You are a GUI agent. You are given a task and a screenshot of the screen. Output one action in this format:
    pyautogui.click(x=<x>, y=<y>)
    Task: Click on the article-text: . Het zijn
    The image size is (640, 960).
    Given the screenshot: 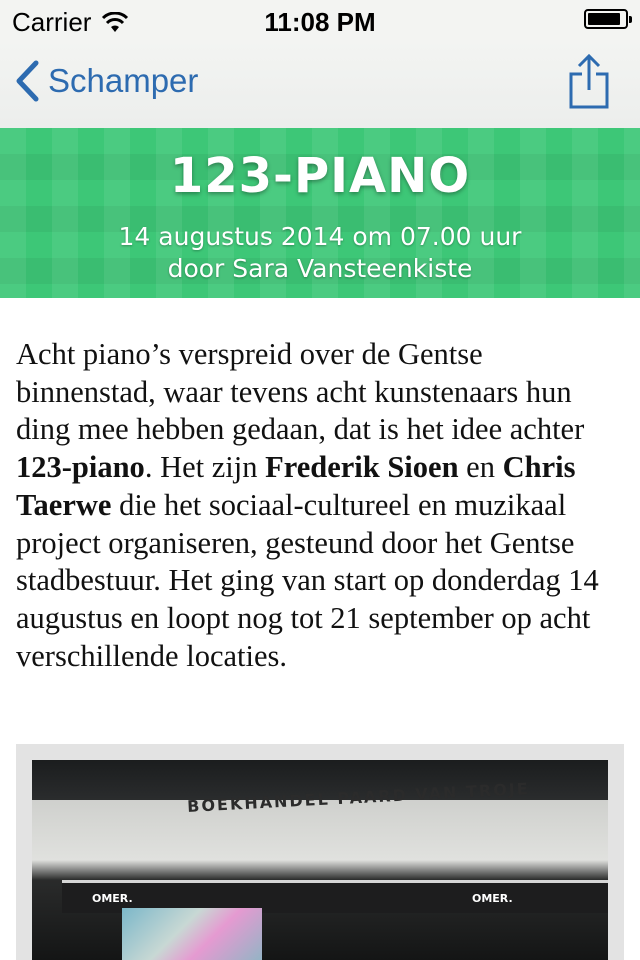 What is the action you would take?
    pyautogui.click(x=205, y=467)
    